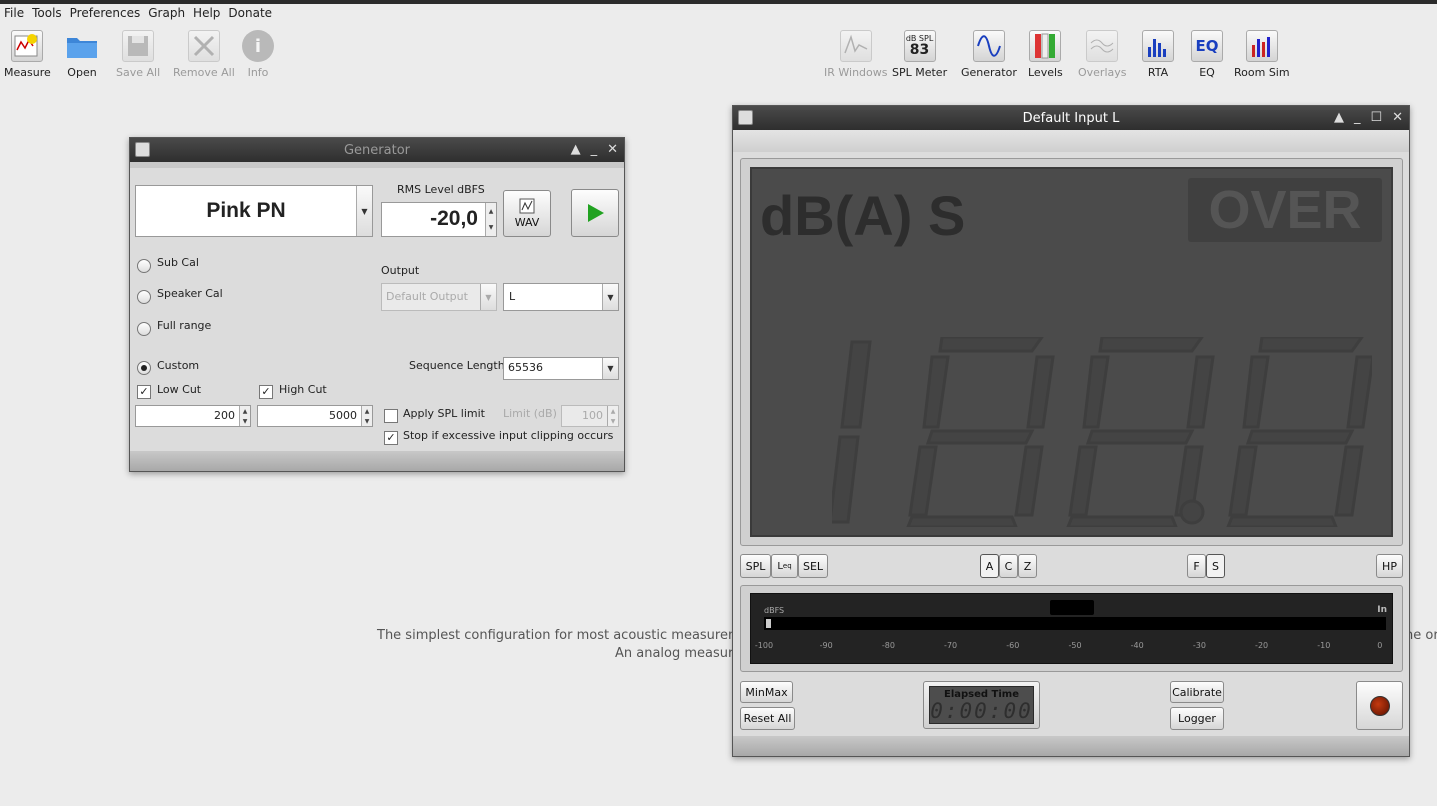  What do you see at coordinates (427, 296) in the screenshot?
I see `output-device-value: Default Output` at bounding box center [427, 296].